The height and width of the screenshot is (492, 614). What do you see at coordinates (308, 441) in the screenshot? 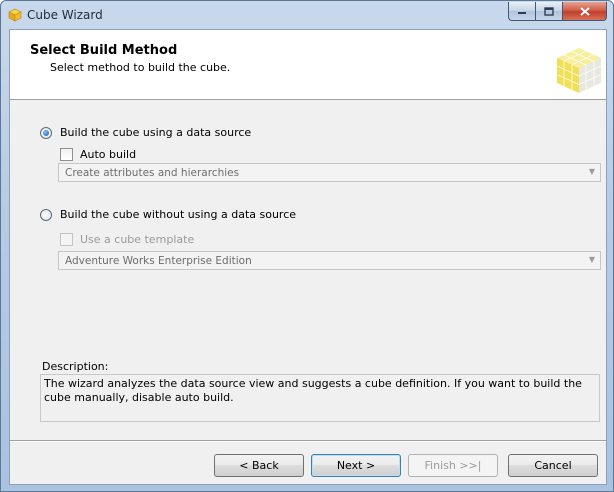
I see `footer-divider` at bounding box center [308, 441].